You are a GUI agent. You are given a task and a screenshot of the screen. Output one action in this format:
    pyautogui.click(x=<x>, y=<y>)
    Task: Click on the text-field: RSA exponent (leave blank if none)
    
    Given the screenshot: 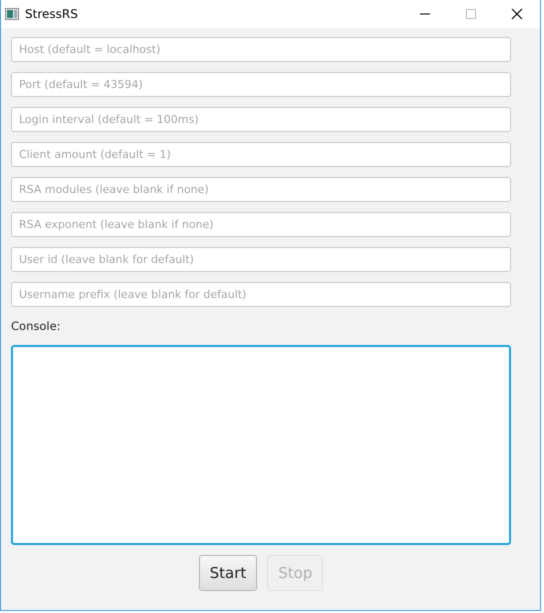 What is the action you would take?
    pyautogui.click(x=261, y=224)
    